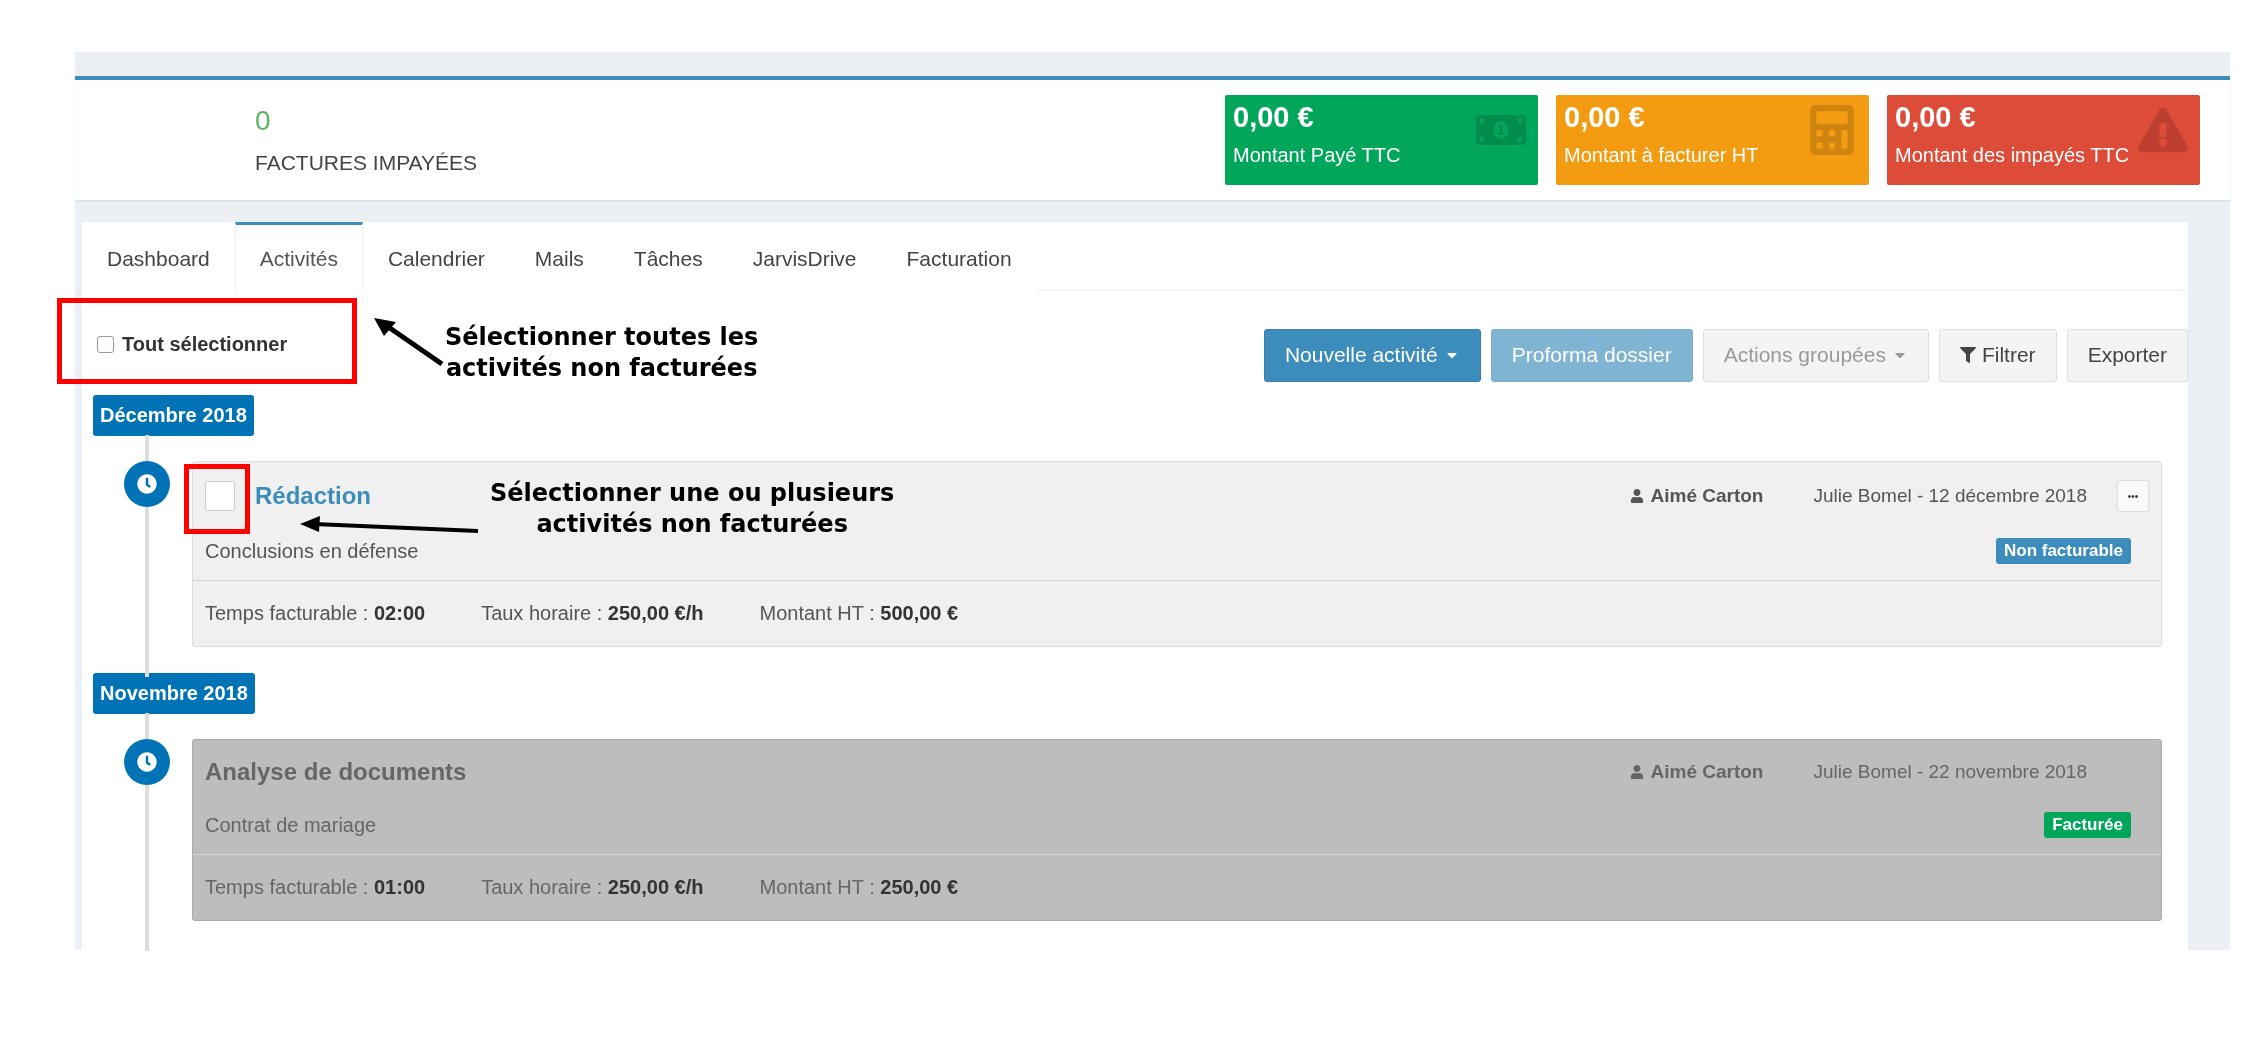  Describe the element at coordinates (174, 693) in the screenshot. I see `month-label: Novembre 2018` at that location.